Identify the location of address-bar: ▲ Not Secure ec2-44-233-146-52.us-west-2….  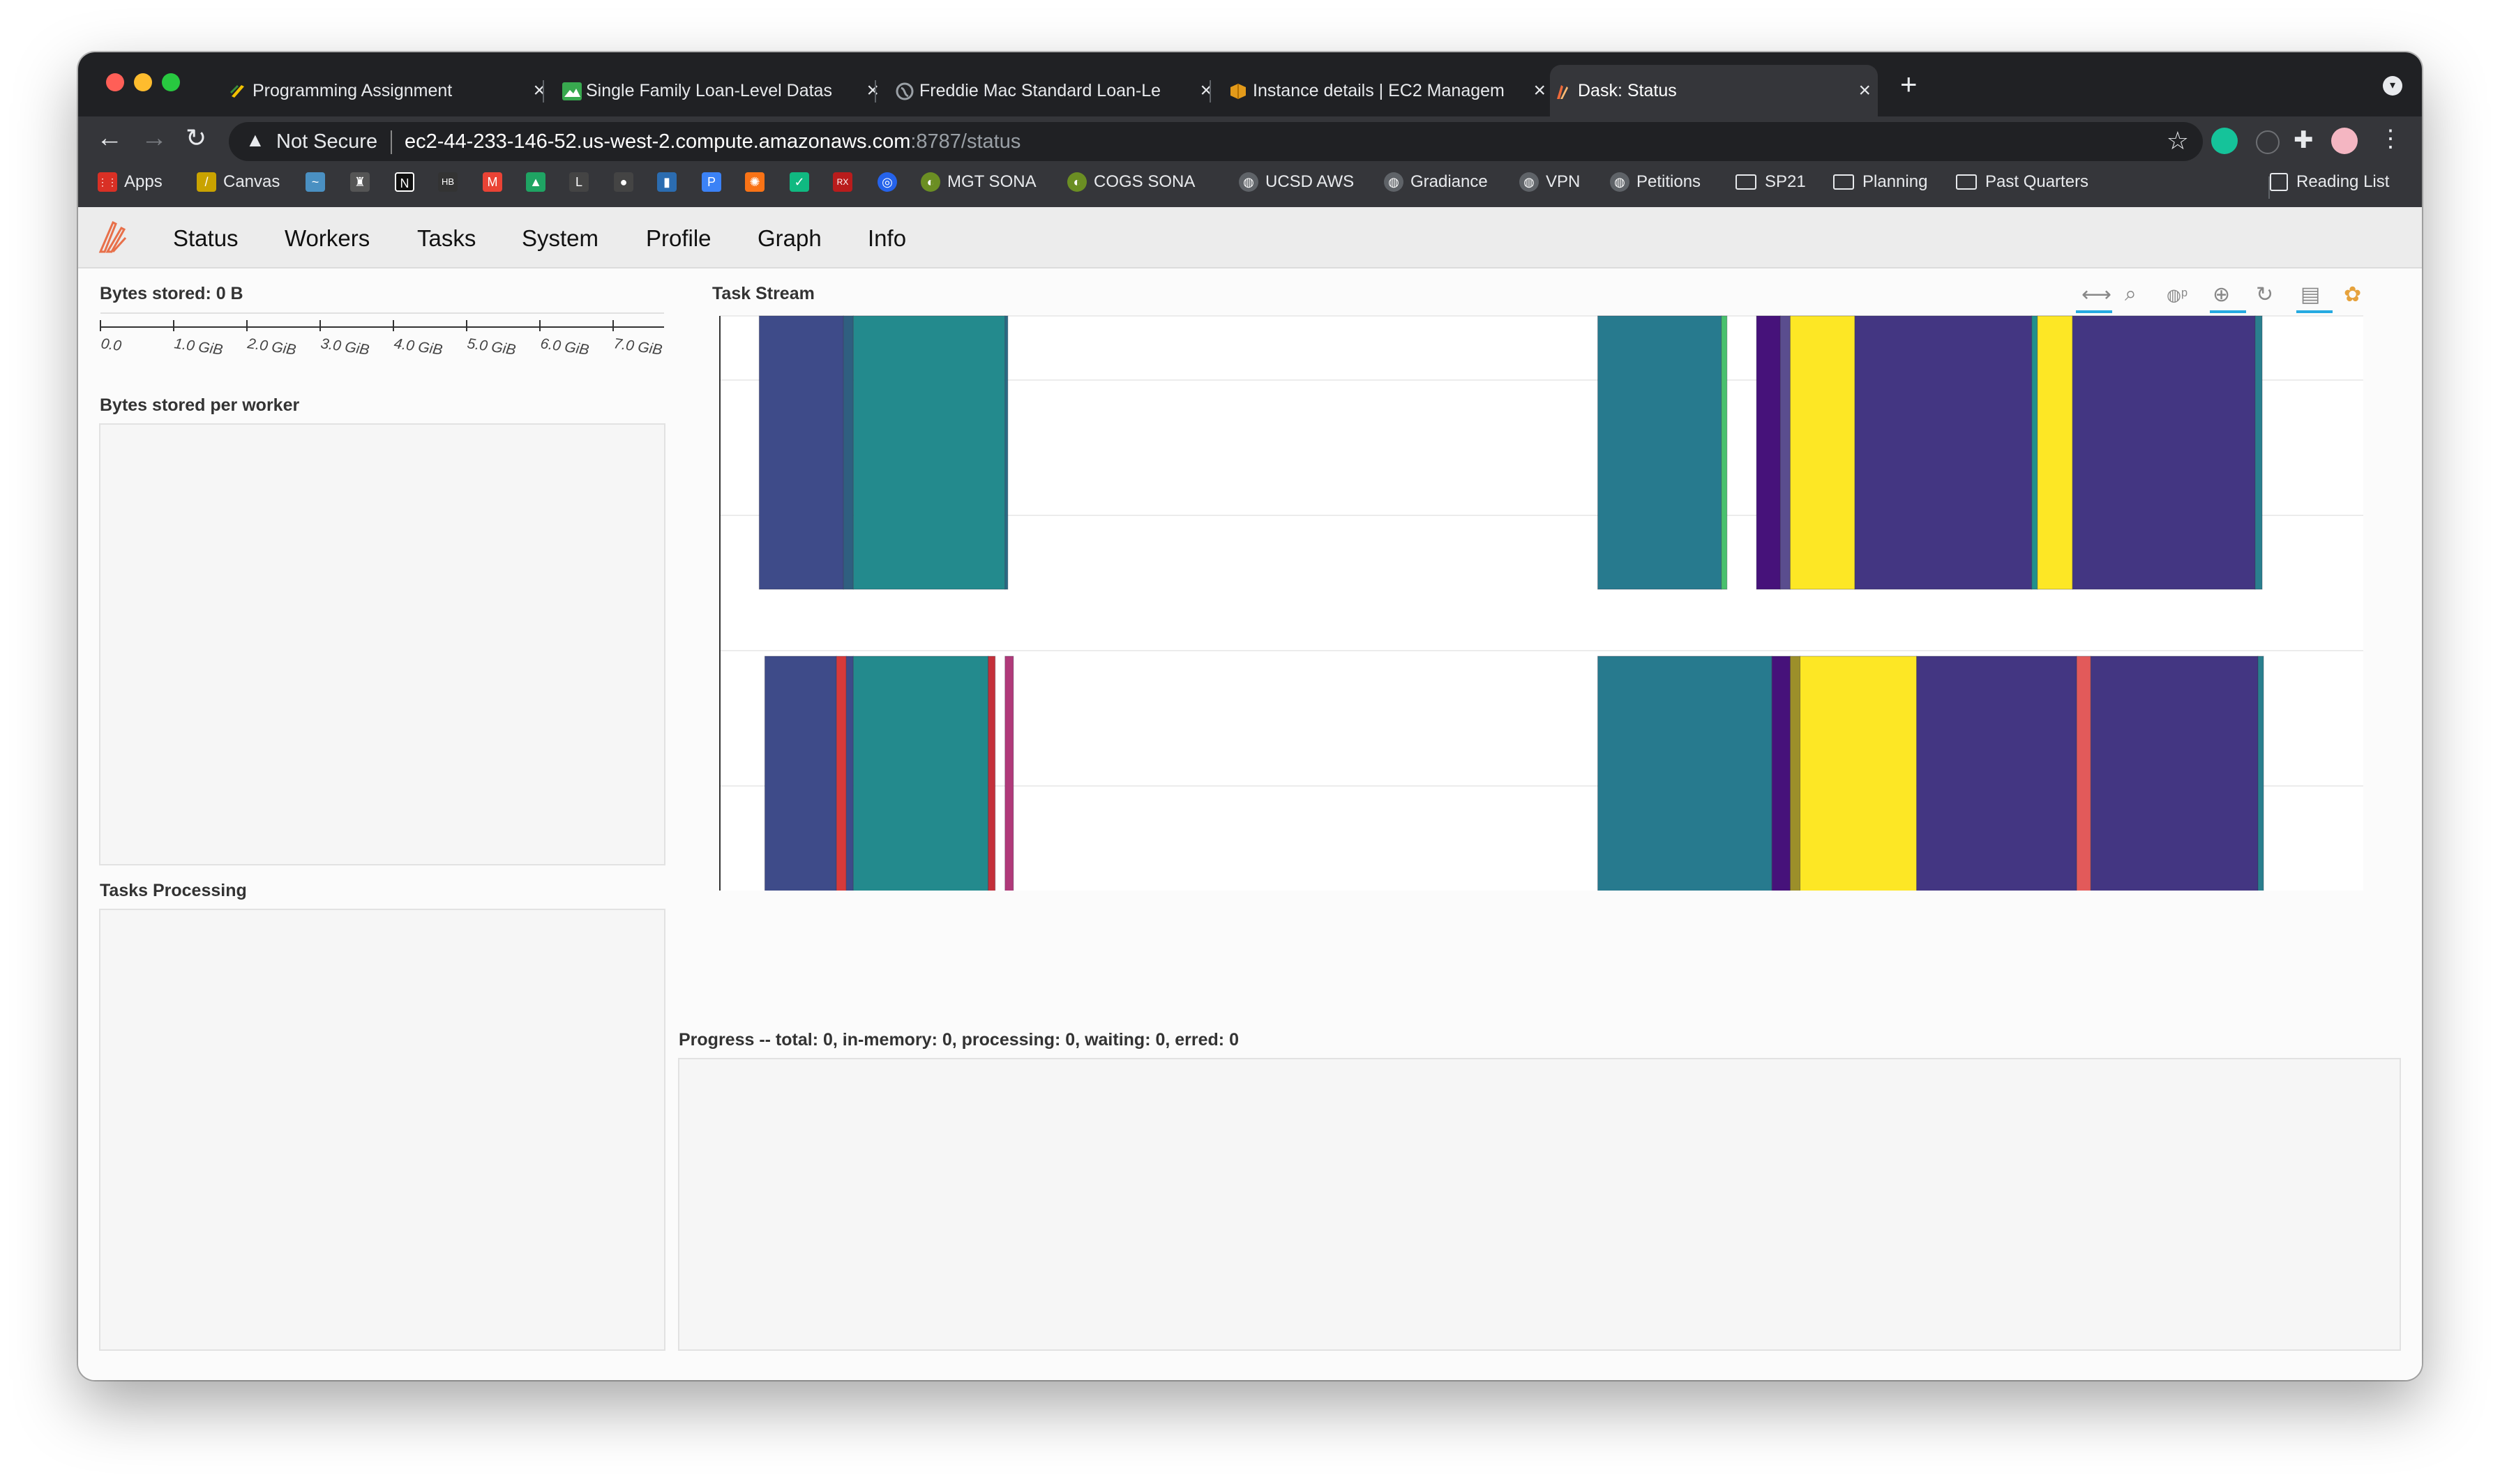
(1216, 141).